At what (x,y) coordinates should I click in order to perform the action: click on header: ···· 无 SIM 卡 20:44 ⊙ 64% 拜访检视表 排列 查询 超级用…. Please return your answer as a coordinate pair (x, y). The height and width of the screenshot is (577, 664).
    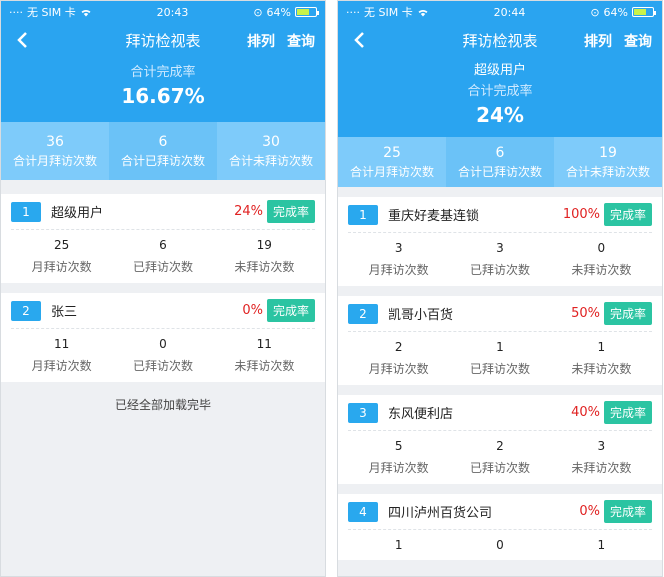
    Looking at the image, I should click on (500, 69).